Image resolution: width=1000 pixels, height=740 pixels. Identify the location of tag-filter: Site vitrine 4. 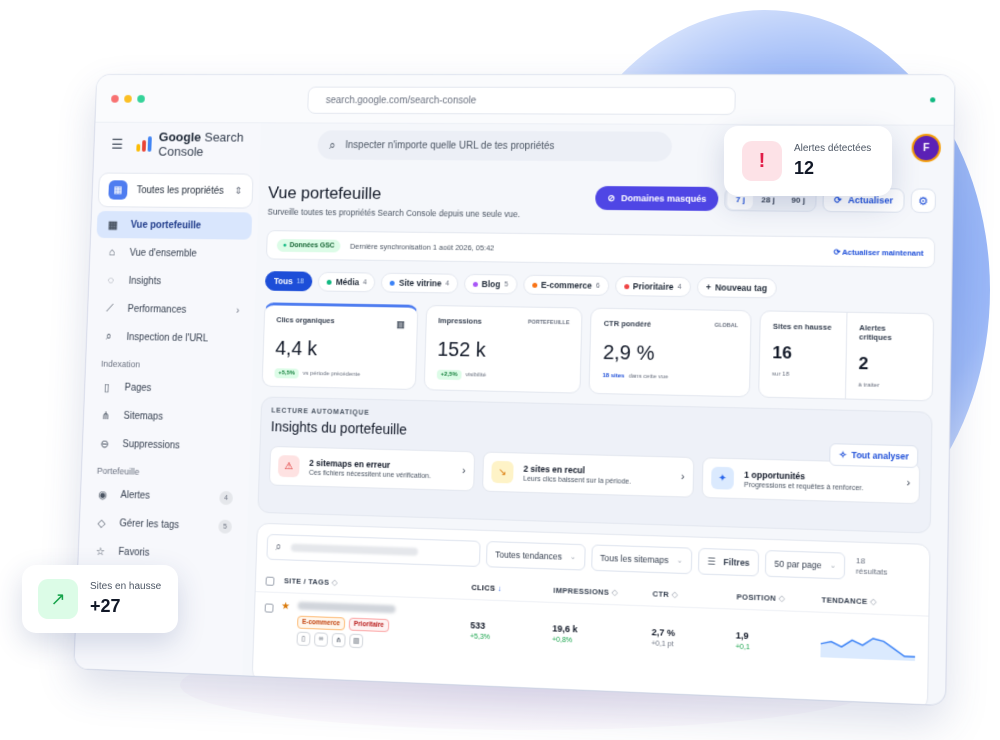
(420, 283).